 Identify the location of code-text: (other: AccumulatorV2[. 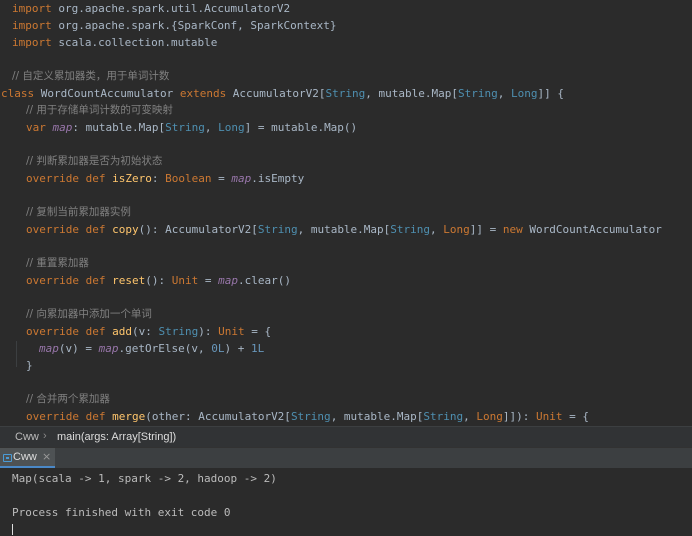
(218, 416).